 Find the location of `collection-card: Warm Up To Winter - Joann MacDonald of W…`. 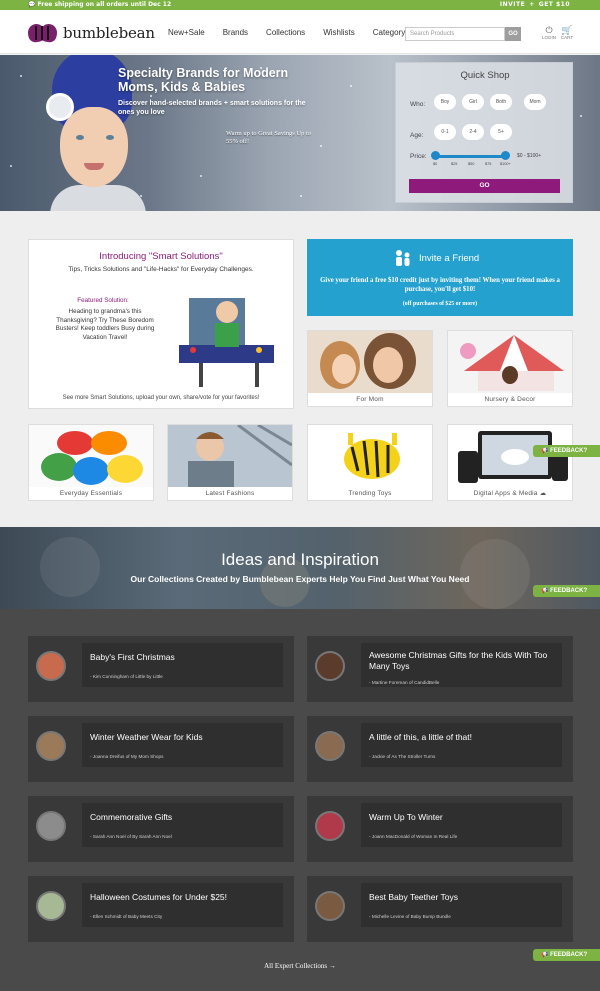

collection-card: Warm Up To Winter - Joann MacDonald of W… is located at coordinates (440, 829).